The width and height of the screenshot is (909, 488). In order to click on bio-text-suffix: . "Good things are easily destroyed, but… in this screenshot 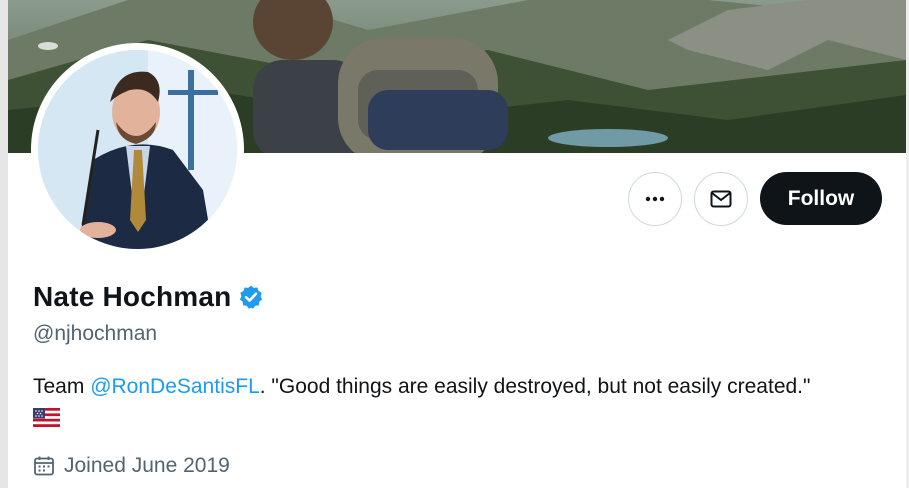, I will do `click(535, 386)`.